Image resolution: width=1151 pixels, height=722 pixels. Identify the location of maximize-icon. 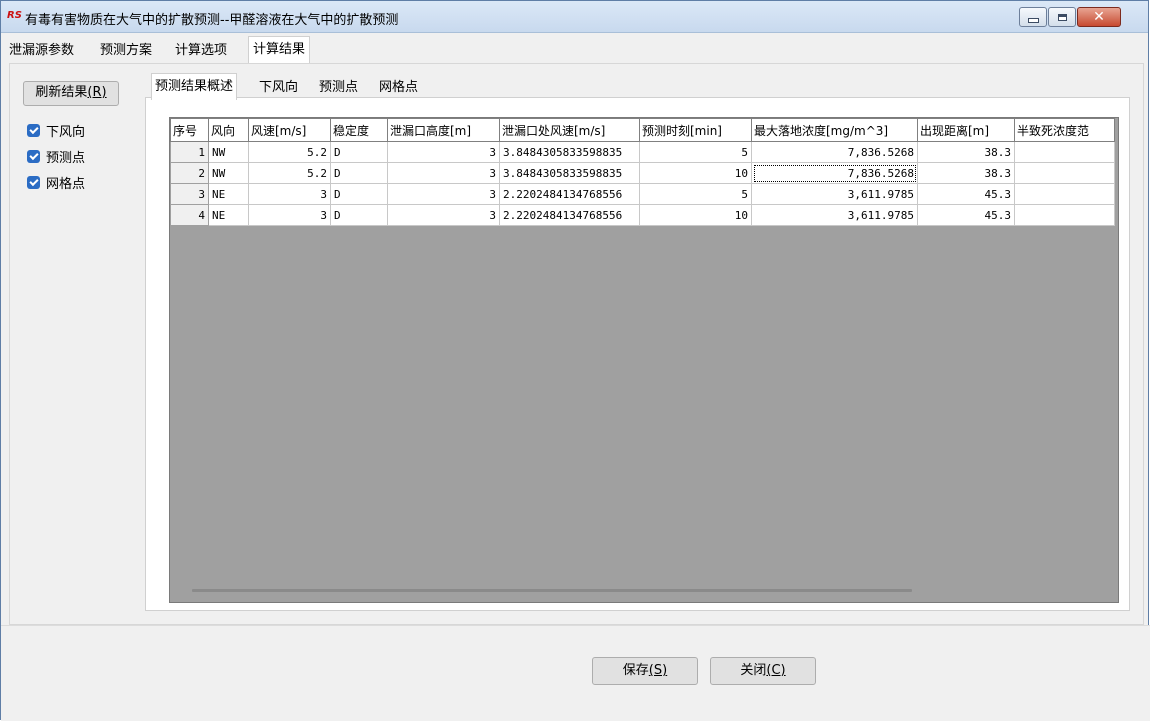
(1062, 17).